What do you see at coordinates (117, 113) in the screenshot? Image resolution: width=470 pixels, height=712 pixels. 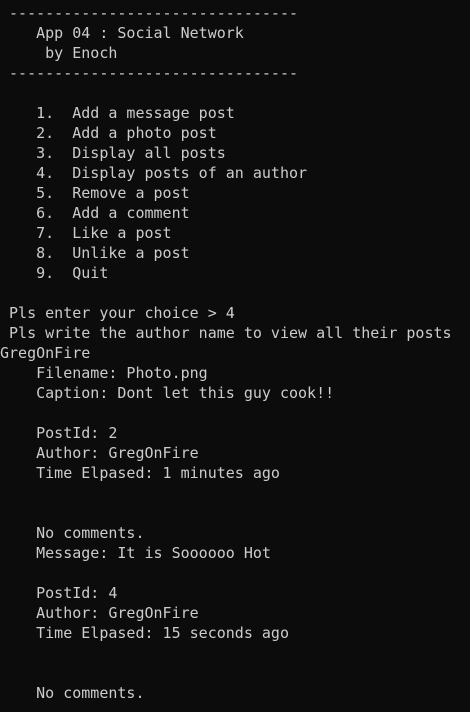 I see `menu-option-1: 1. Add a message post` at bounding box center [117, 113].